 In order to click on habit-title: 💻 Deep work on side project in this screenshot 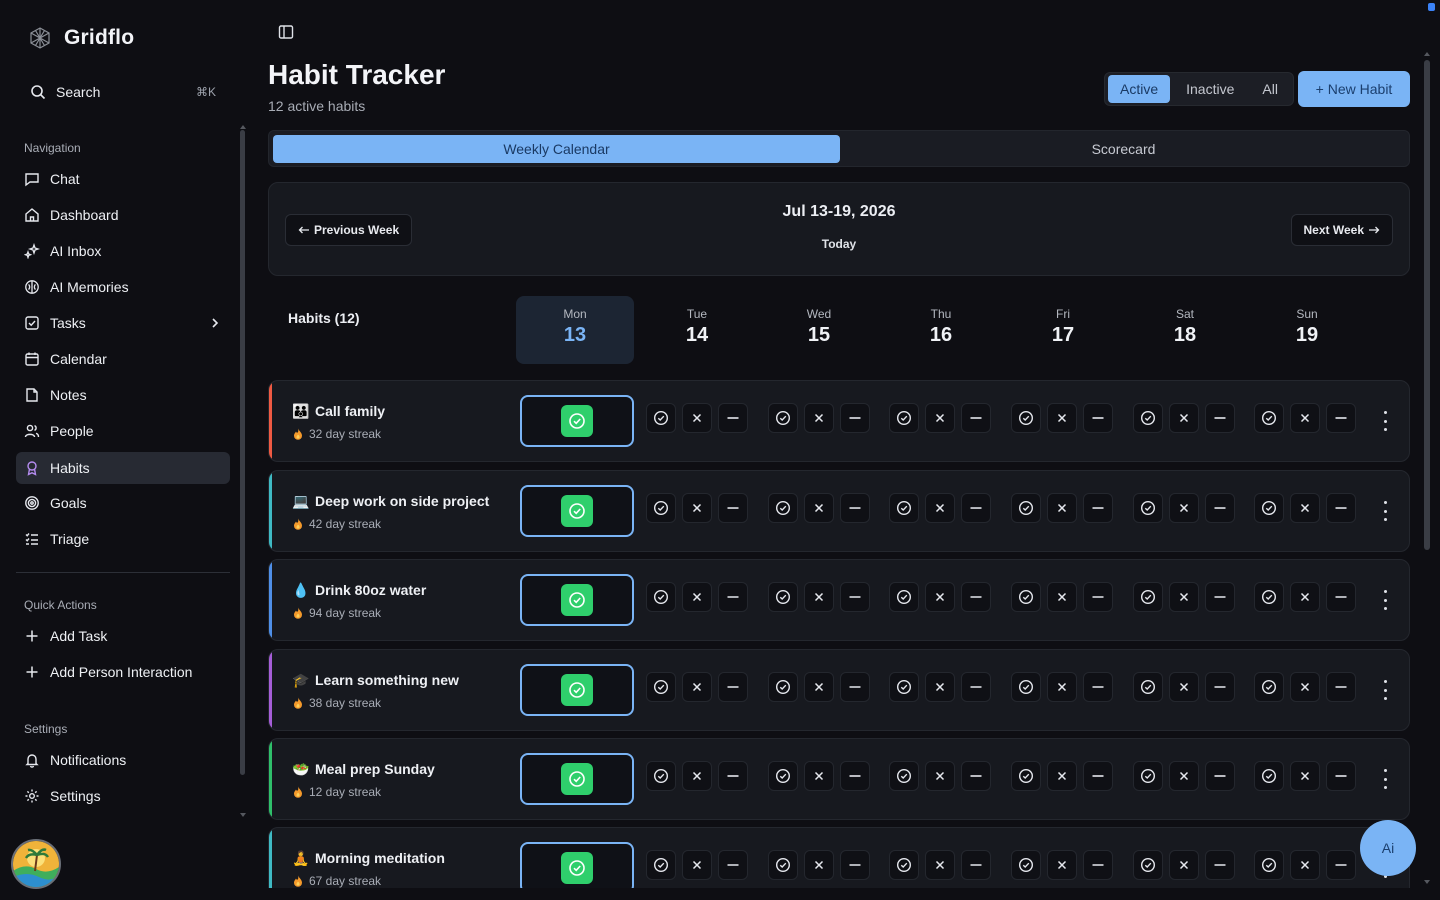, I will do `click(390, 501)`.